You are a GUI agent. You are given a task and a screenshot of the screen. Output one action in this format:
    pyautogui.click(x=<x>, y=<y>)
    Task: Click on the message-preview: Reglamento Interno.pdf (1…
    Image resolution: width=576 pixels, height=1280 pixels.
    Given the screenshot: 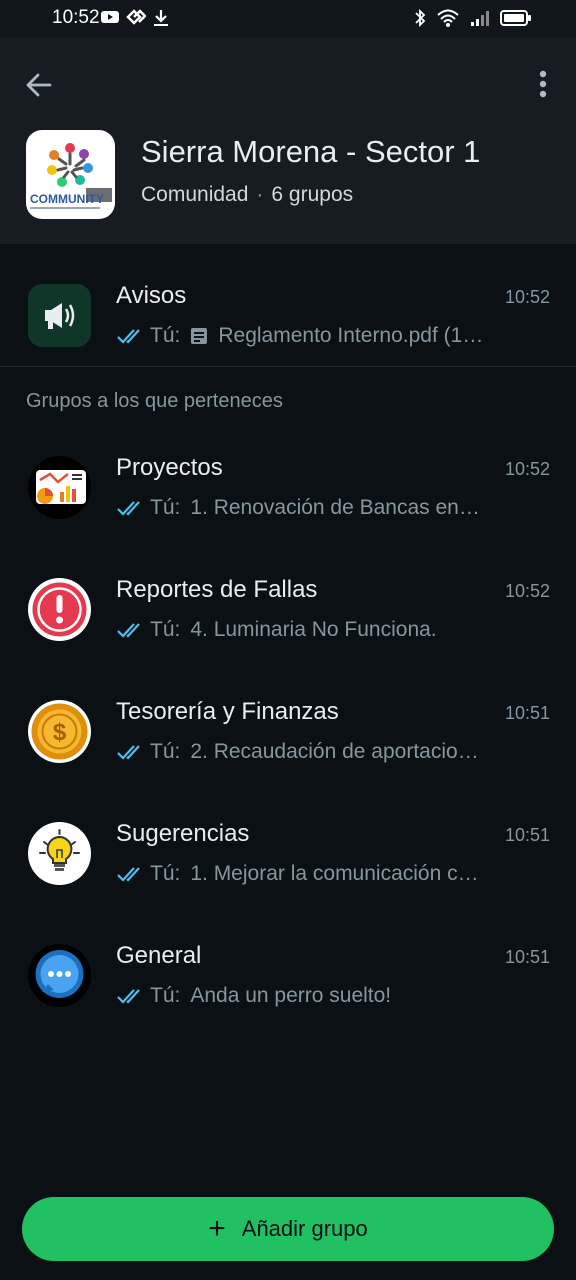 What is the action you would take?
    pyautogui.click(x=351, y=335)
    